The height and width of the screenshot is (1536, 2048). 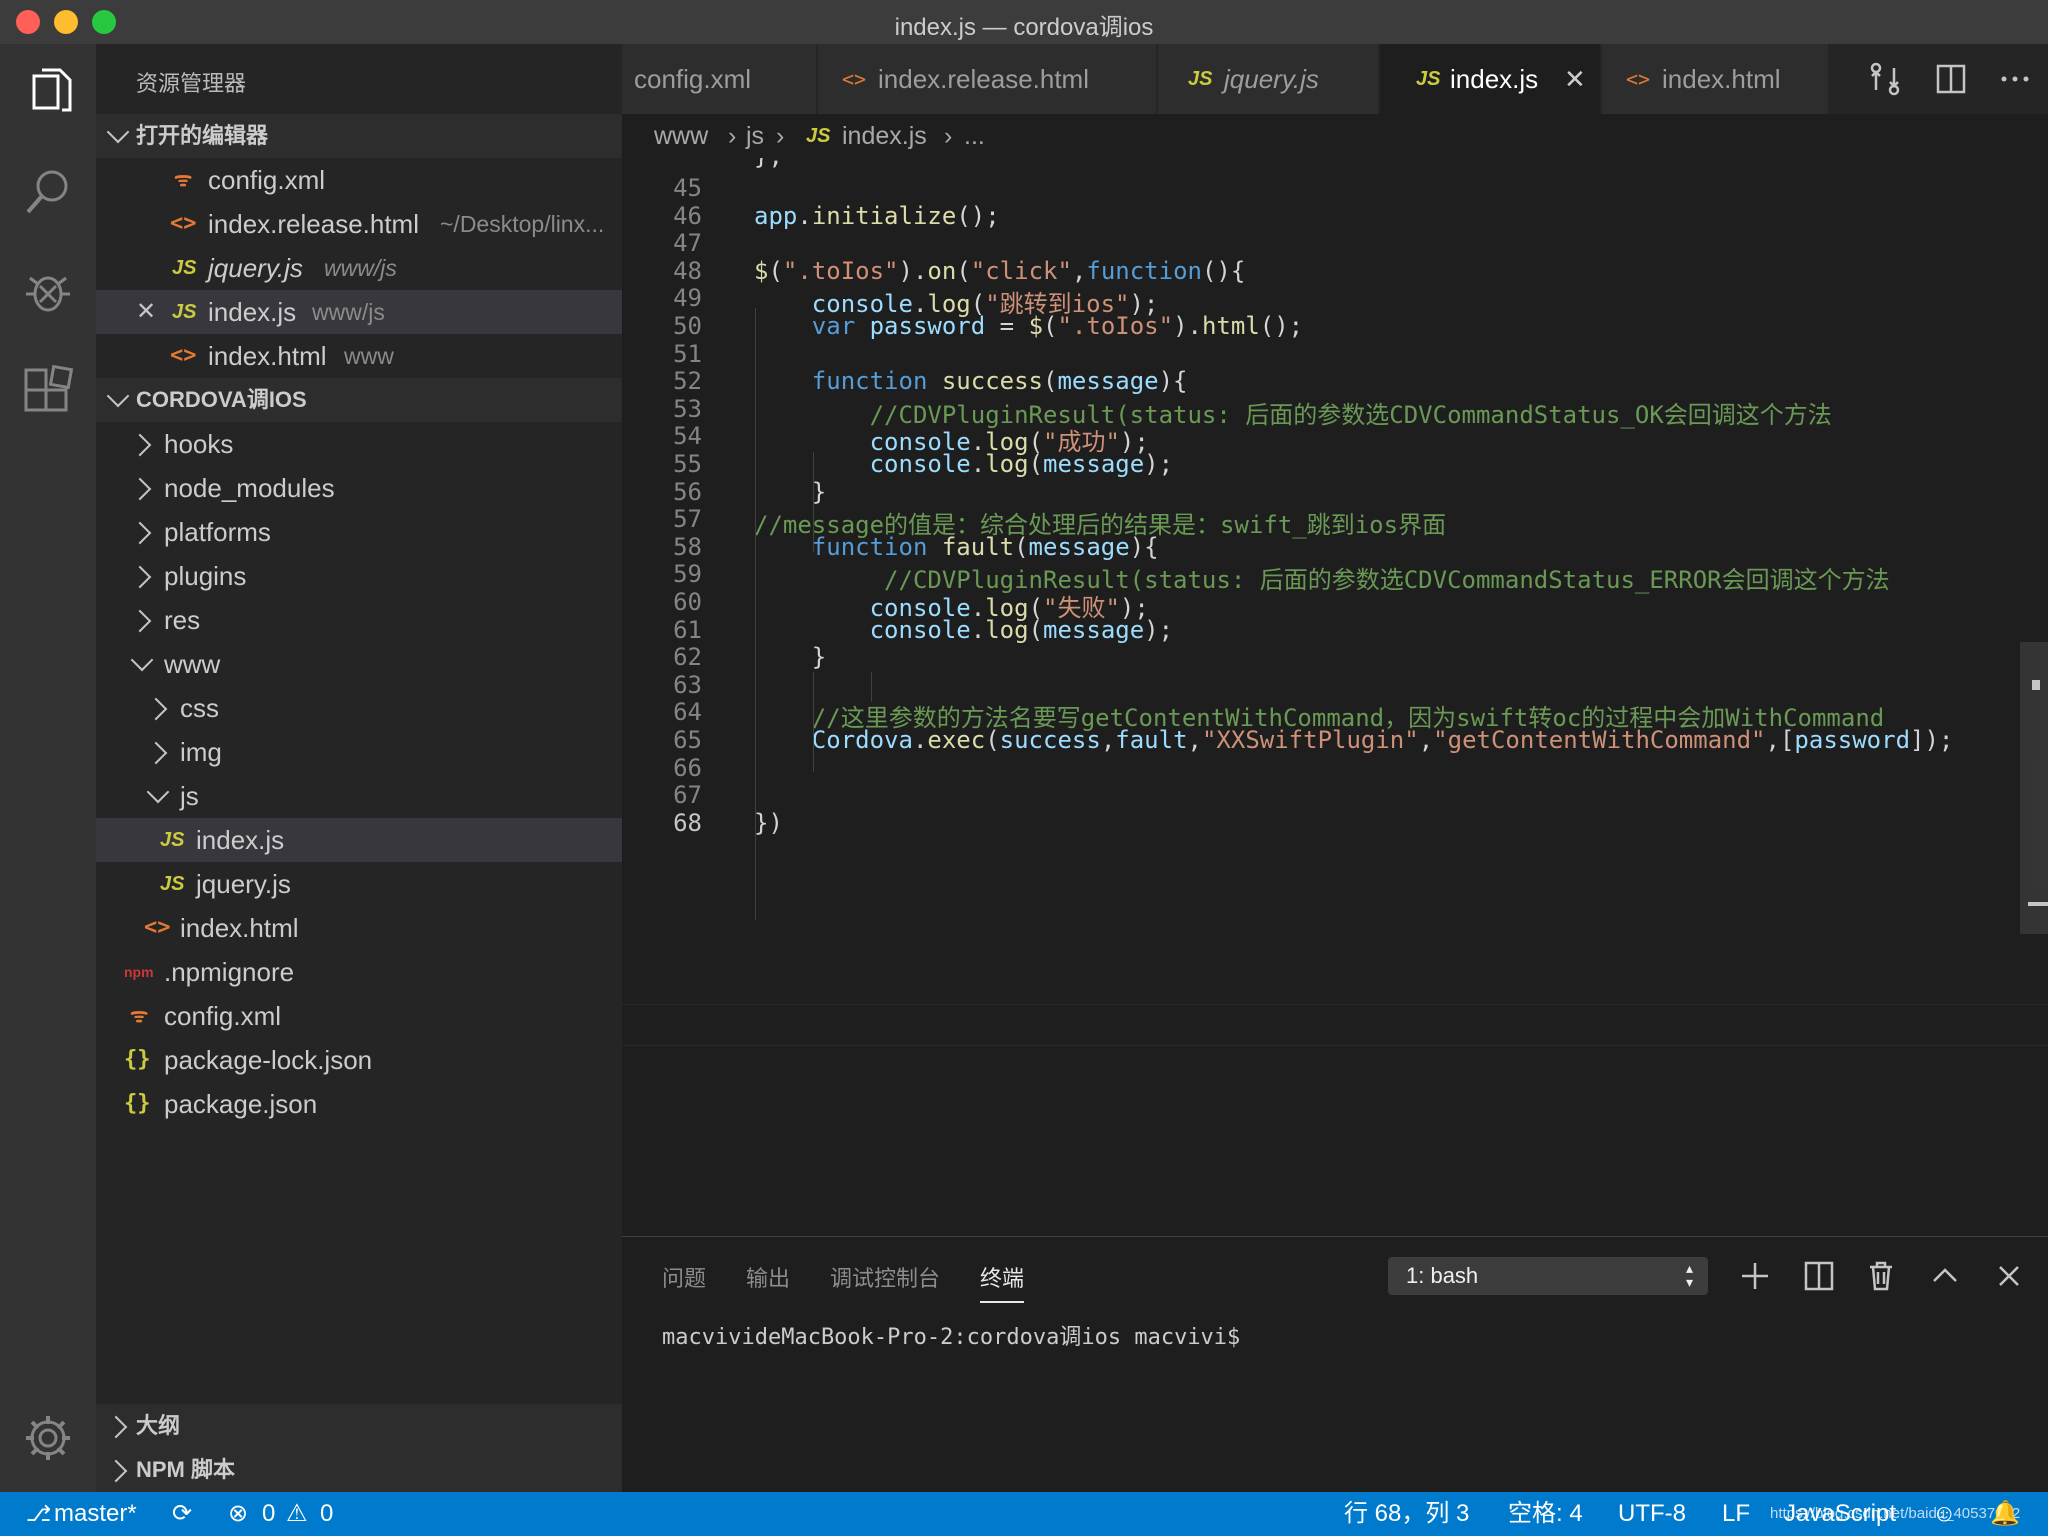 I want to click on settings-gear-icon, so click(x=48, y=1438).